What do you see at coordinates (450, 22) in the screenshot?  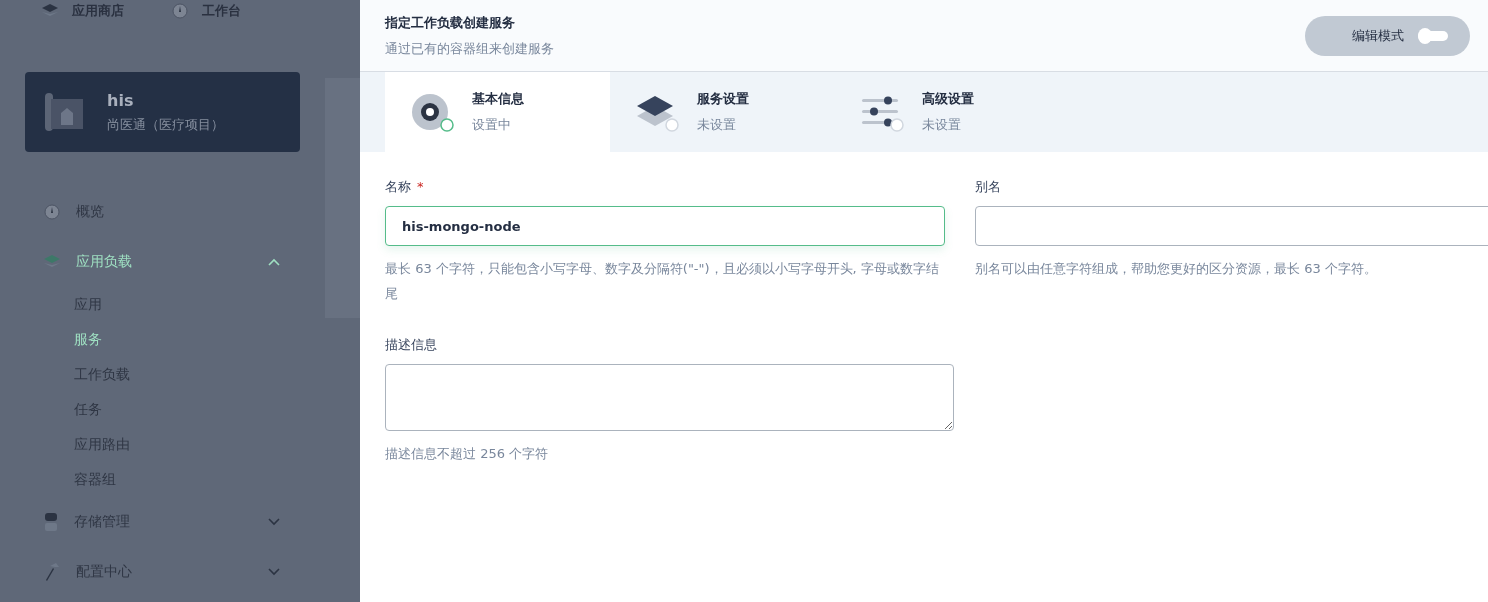 I see `dialog-title: 指定工作负载创建服务` at bounding box center [450, 22].